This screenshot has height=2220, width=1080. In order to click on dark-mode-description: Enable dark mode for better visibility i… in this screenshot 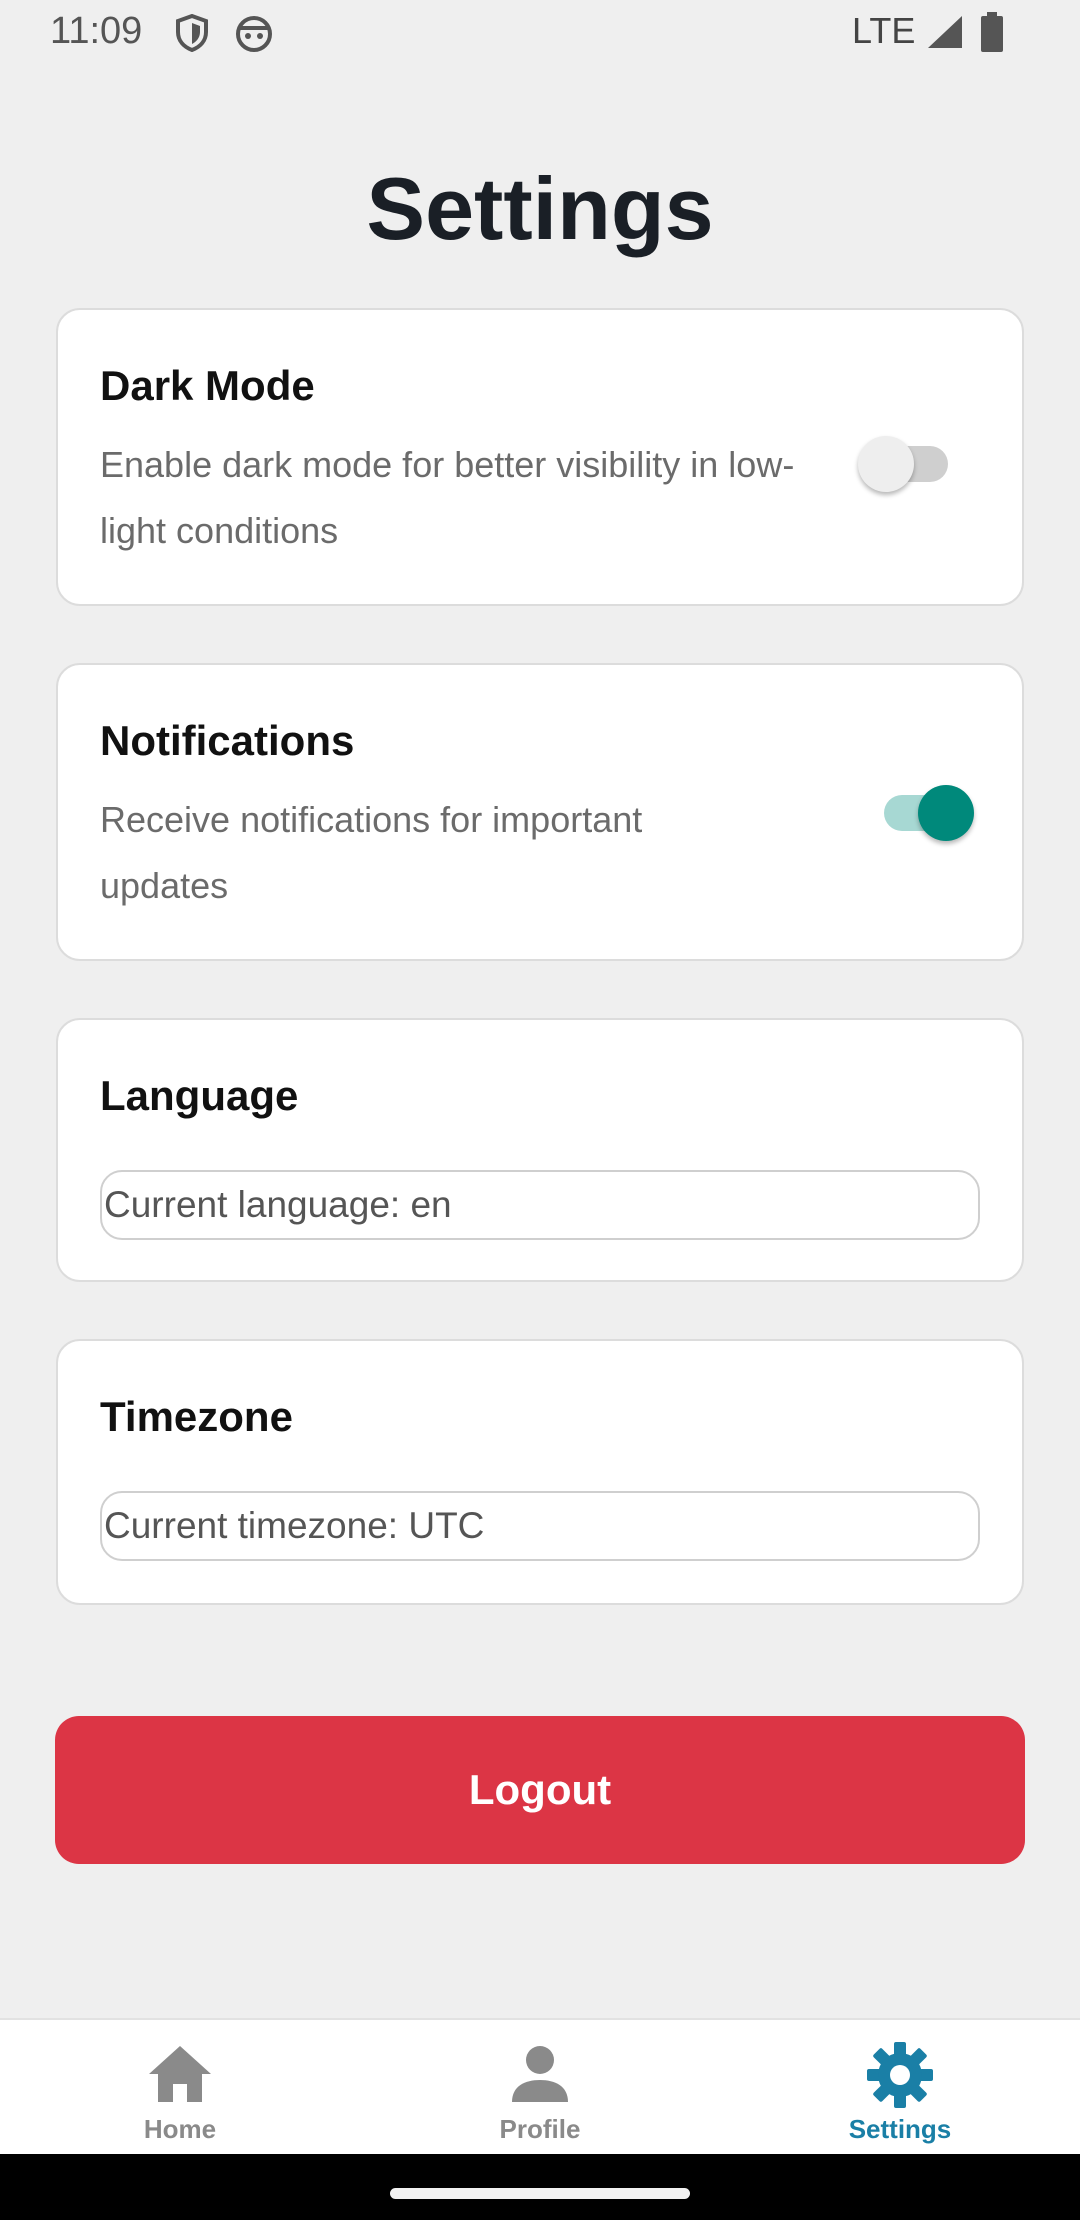, I will do `click(447, 497)`.